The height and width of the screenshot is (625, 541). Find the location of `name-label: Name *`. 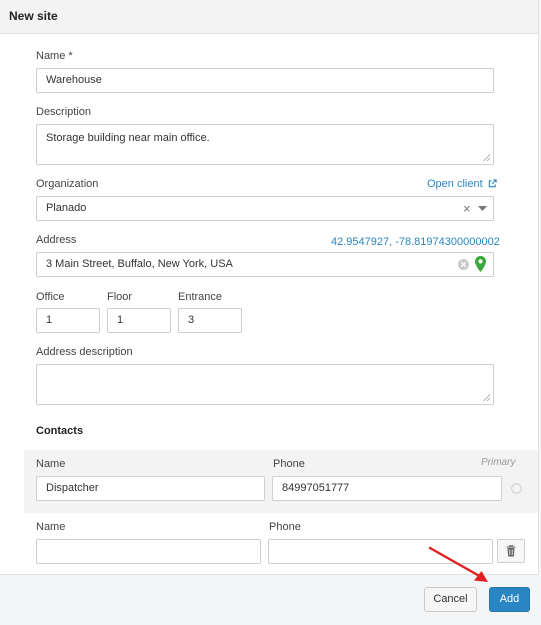

name-label: Name * is located at coordinates (54, 56).